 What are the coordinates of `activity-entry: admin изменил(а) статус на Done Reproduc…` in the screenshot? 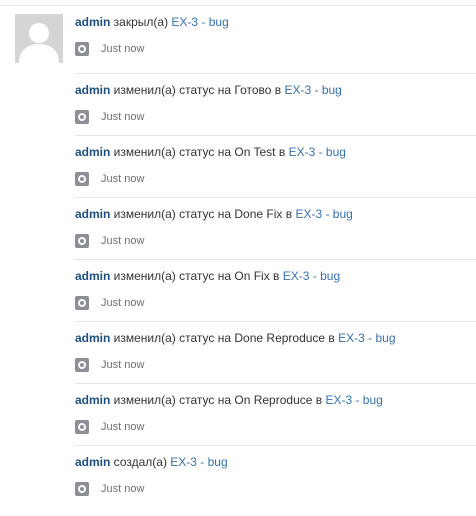 It's located at (275, 353).